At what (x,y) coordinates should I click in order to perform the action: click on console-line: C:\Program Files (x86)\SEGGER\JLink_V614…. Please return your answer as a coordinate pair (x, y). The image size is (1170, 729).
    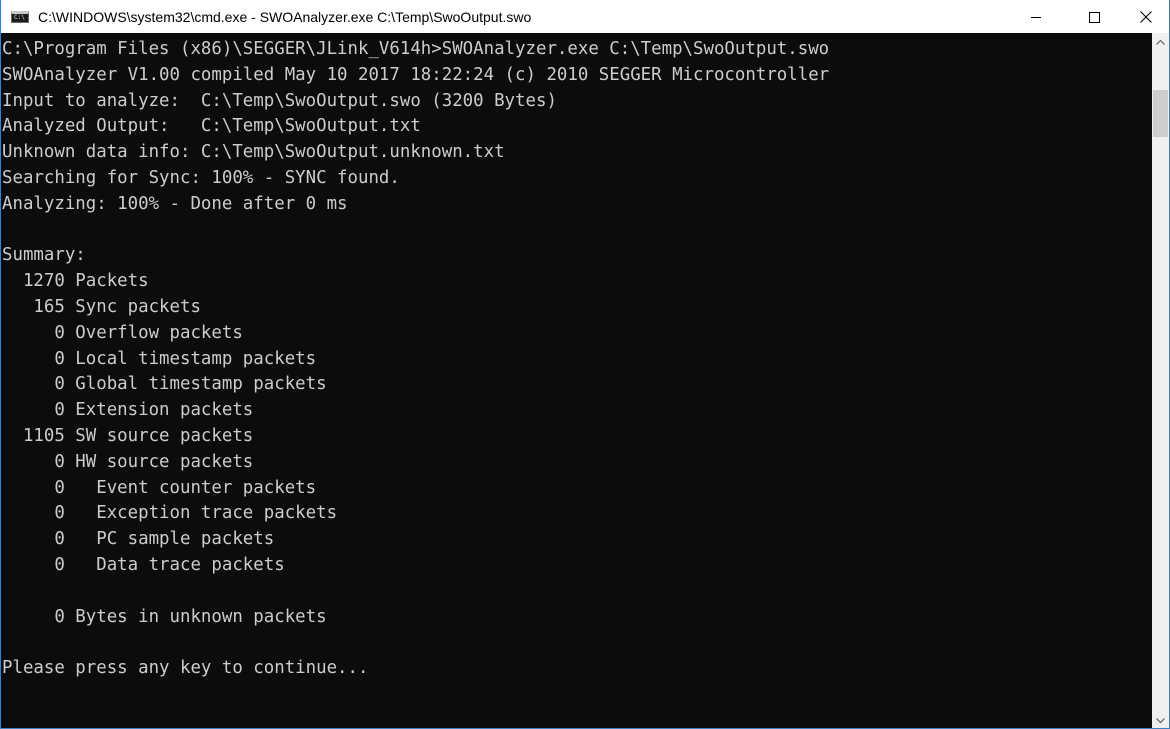
    Looking at the image, I should click on (416, 49).